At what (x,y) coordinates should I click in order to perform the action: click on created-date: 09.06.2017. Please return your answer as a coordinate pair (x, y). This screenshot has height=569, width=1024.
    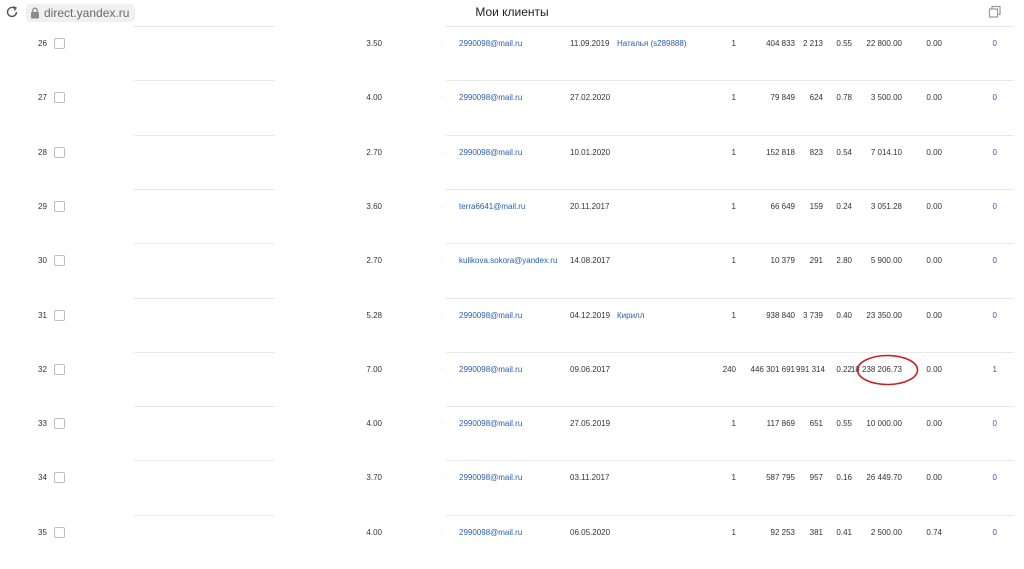
    Looking at the image, I should click on (590, 369).